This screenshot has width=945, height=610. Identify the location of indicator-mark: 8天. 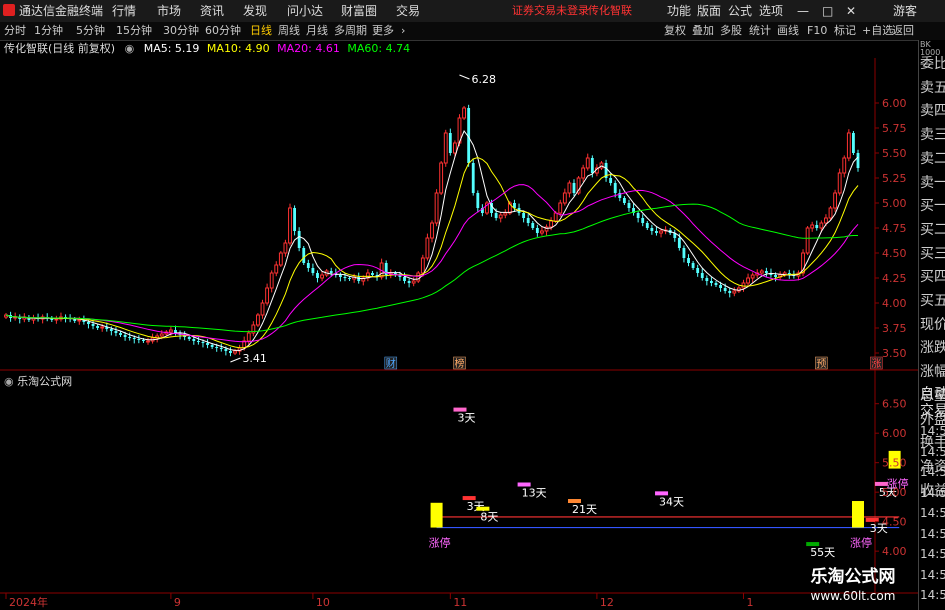
(487, 515).